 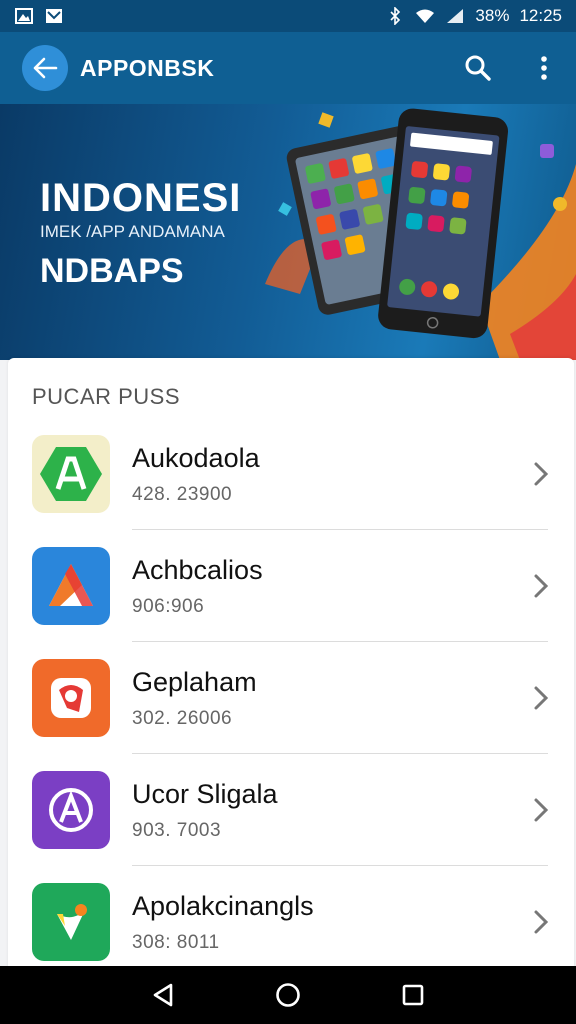 I want to click on banner-title-secondary: NDBAPS, so click(x=112, y=271).